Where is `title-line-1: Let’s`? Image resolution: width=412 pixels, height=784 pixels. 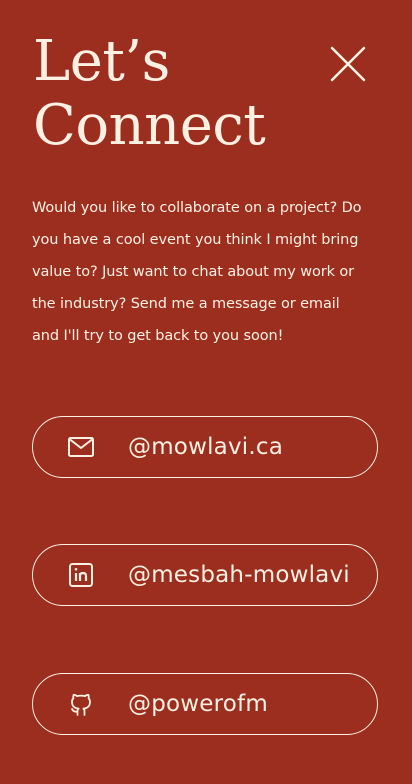
title-line-1: Let’s is located at coordinates (101, 61).